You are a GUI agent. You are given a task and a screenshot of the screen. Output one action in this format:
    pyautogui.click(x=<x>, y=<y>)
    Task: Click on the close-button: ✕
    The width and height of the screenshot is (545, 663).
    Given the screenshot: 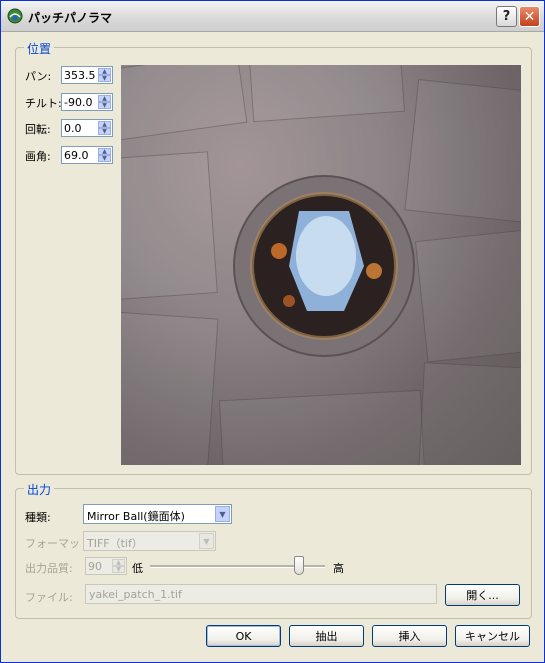 What is the action you would take?
    pyautogui.click(x=529, y=16)
    